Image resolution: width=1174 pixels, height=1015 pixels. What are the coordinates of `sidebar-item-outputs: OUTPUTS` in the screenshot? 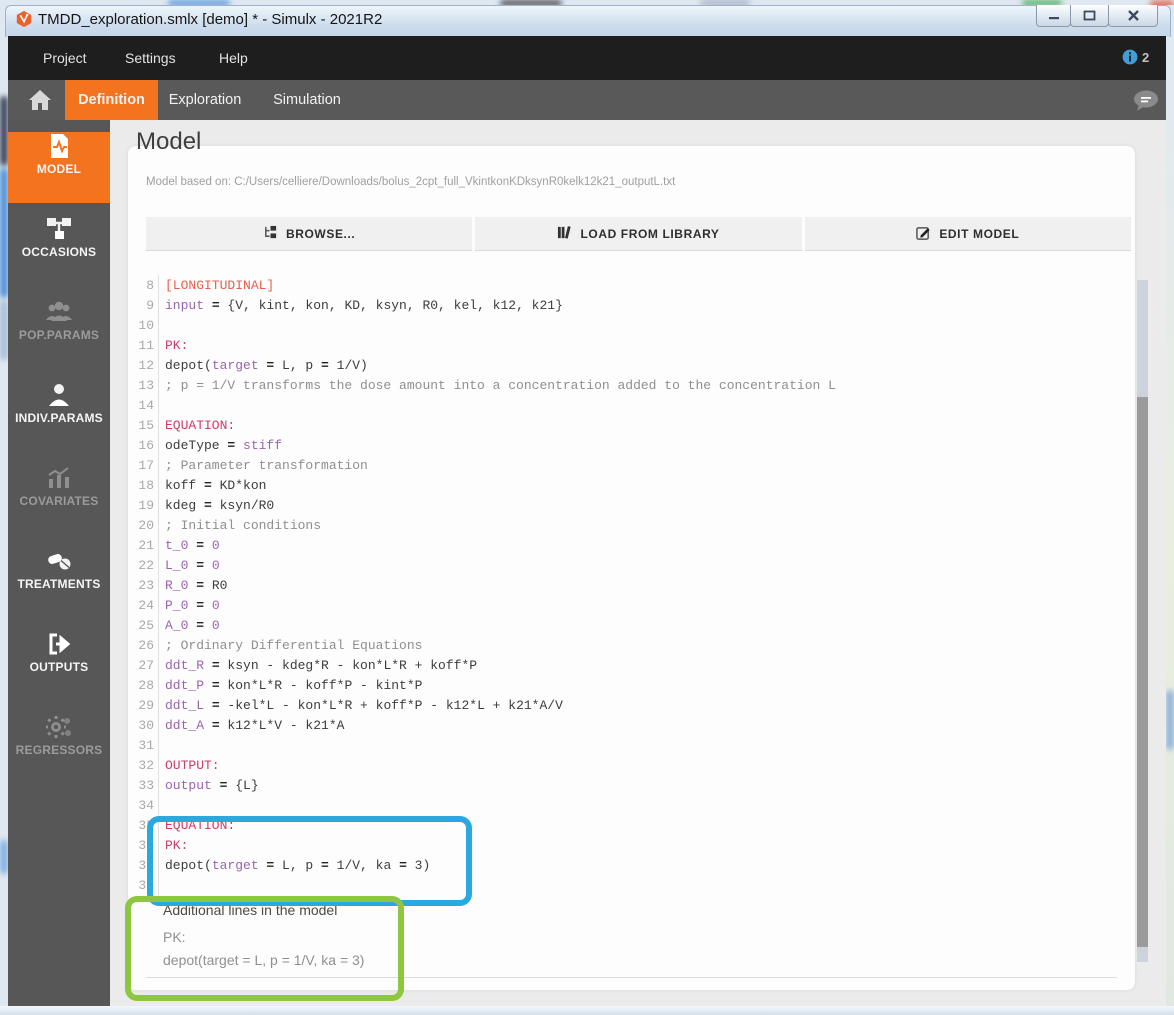 It's located at (59, 665).